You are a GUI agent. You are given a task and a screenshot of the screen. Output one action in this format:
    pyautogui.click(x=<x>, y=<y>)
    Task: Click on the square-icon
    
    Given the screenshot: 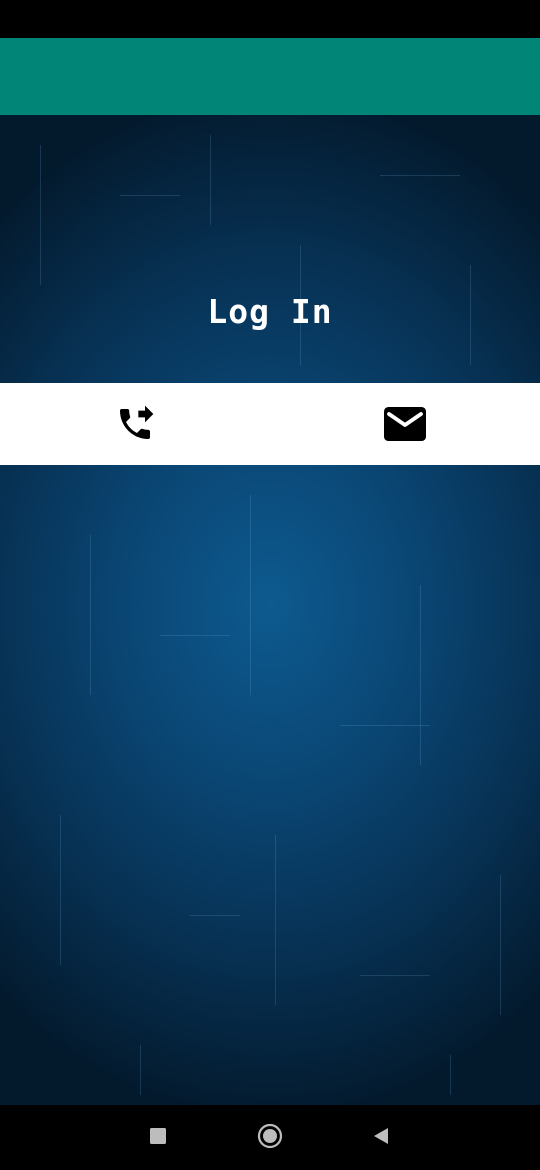 What is the action you would take?
    pyautogui.click(x=158, y=1138)
    